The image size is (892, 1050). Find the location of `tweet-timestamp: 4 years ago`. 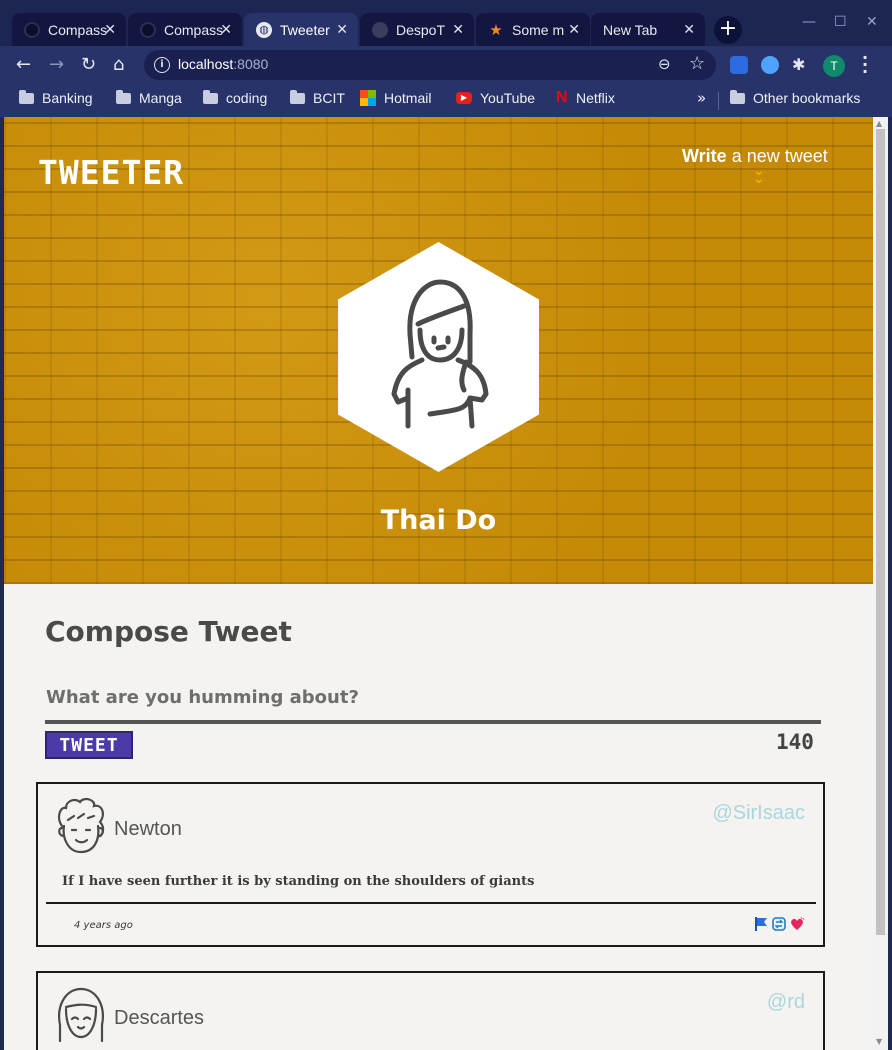

tweet-timestamp: 4 years ago is located at coordinates (103, 925).